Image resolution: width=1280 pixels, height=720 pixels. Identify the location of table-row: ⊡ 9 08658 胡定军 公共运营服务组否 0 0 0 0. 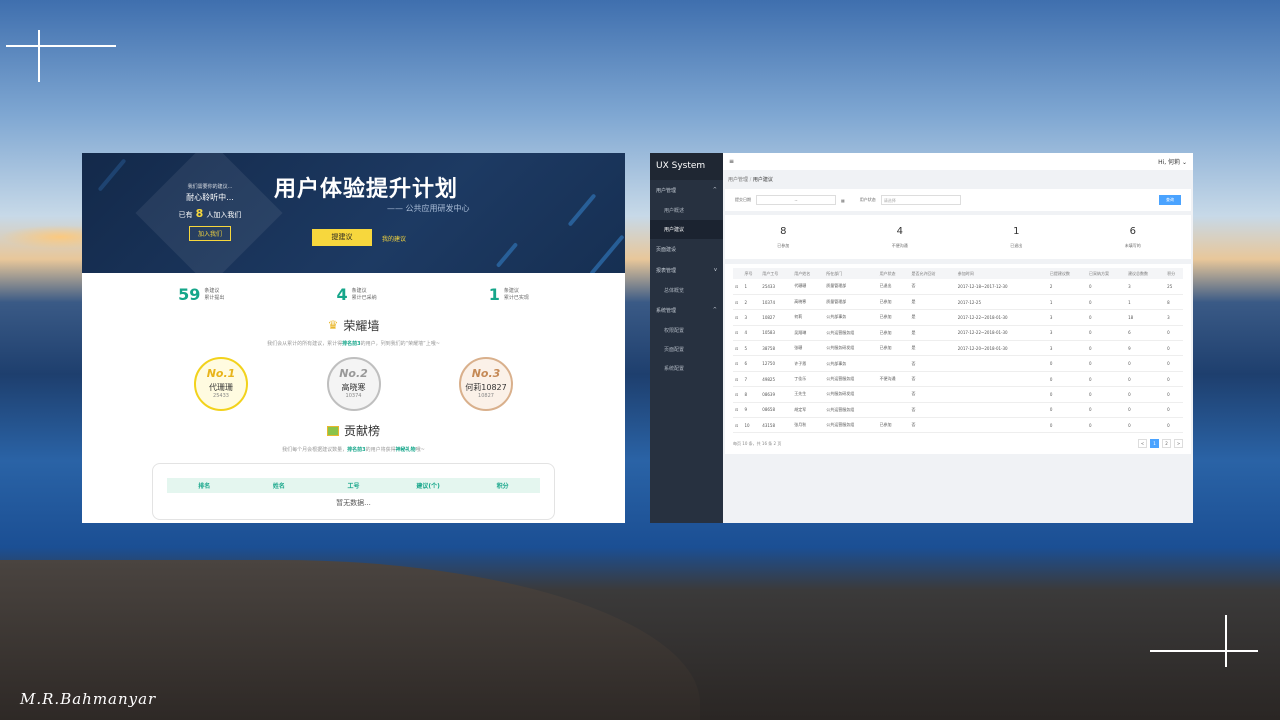
(958, 410).